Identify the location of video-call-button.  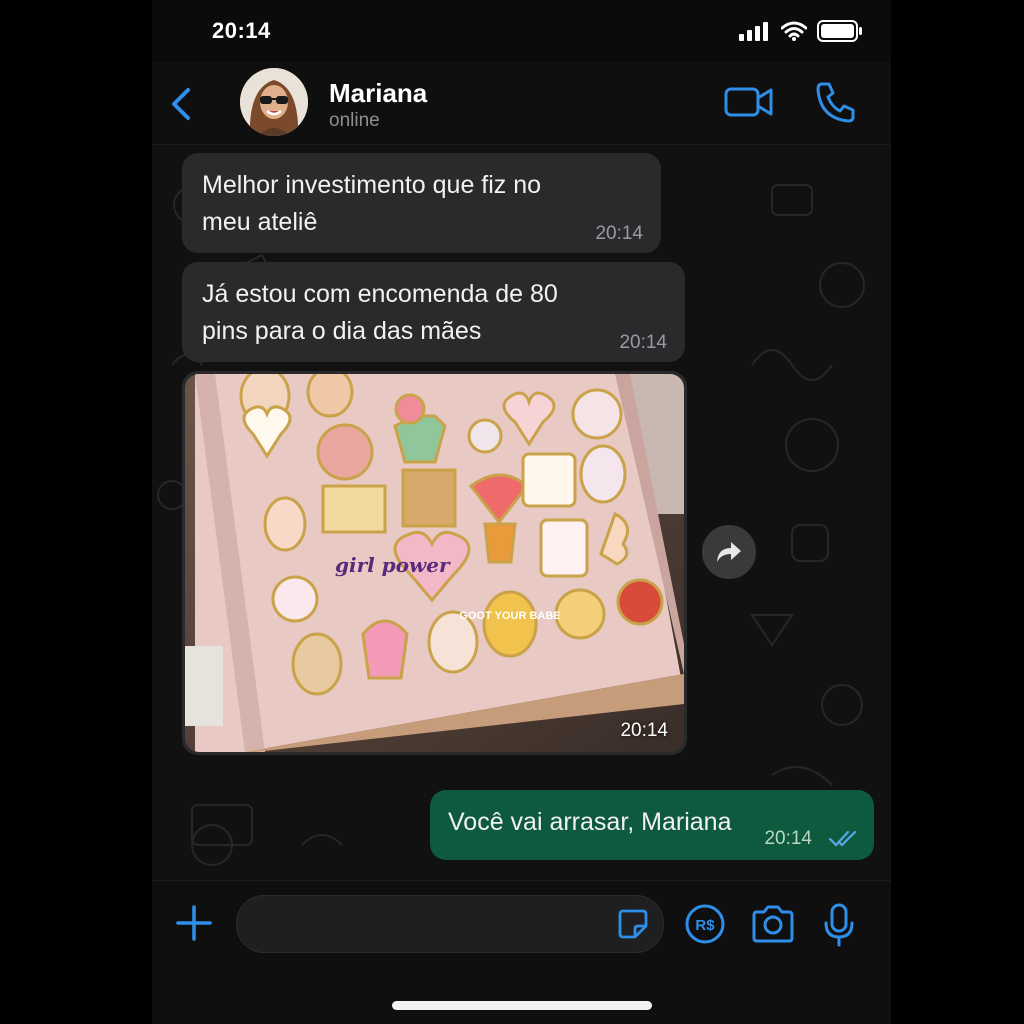
(749, 104).